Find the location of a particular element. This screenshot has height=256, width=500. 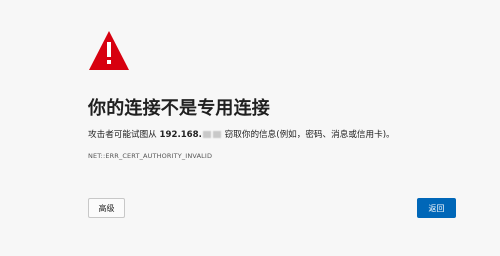

advanced-button: 高级 is located at coordinates (106, 208).